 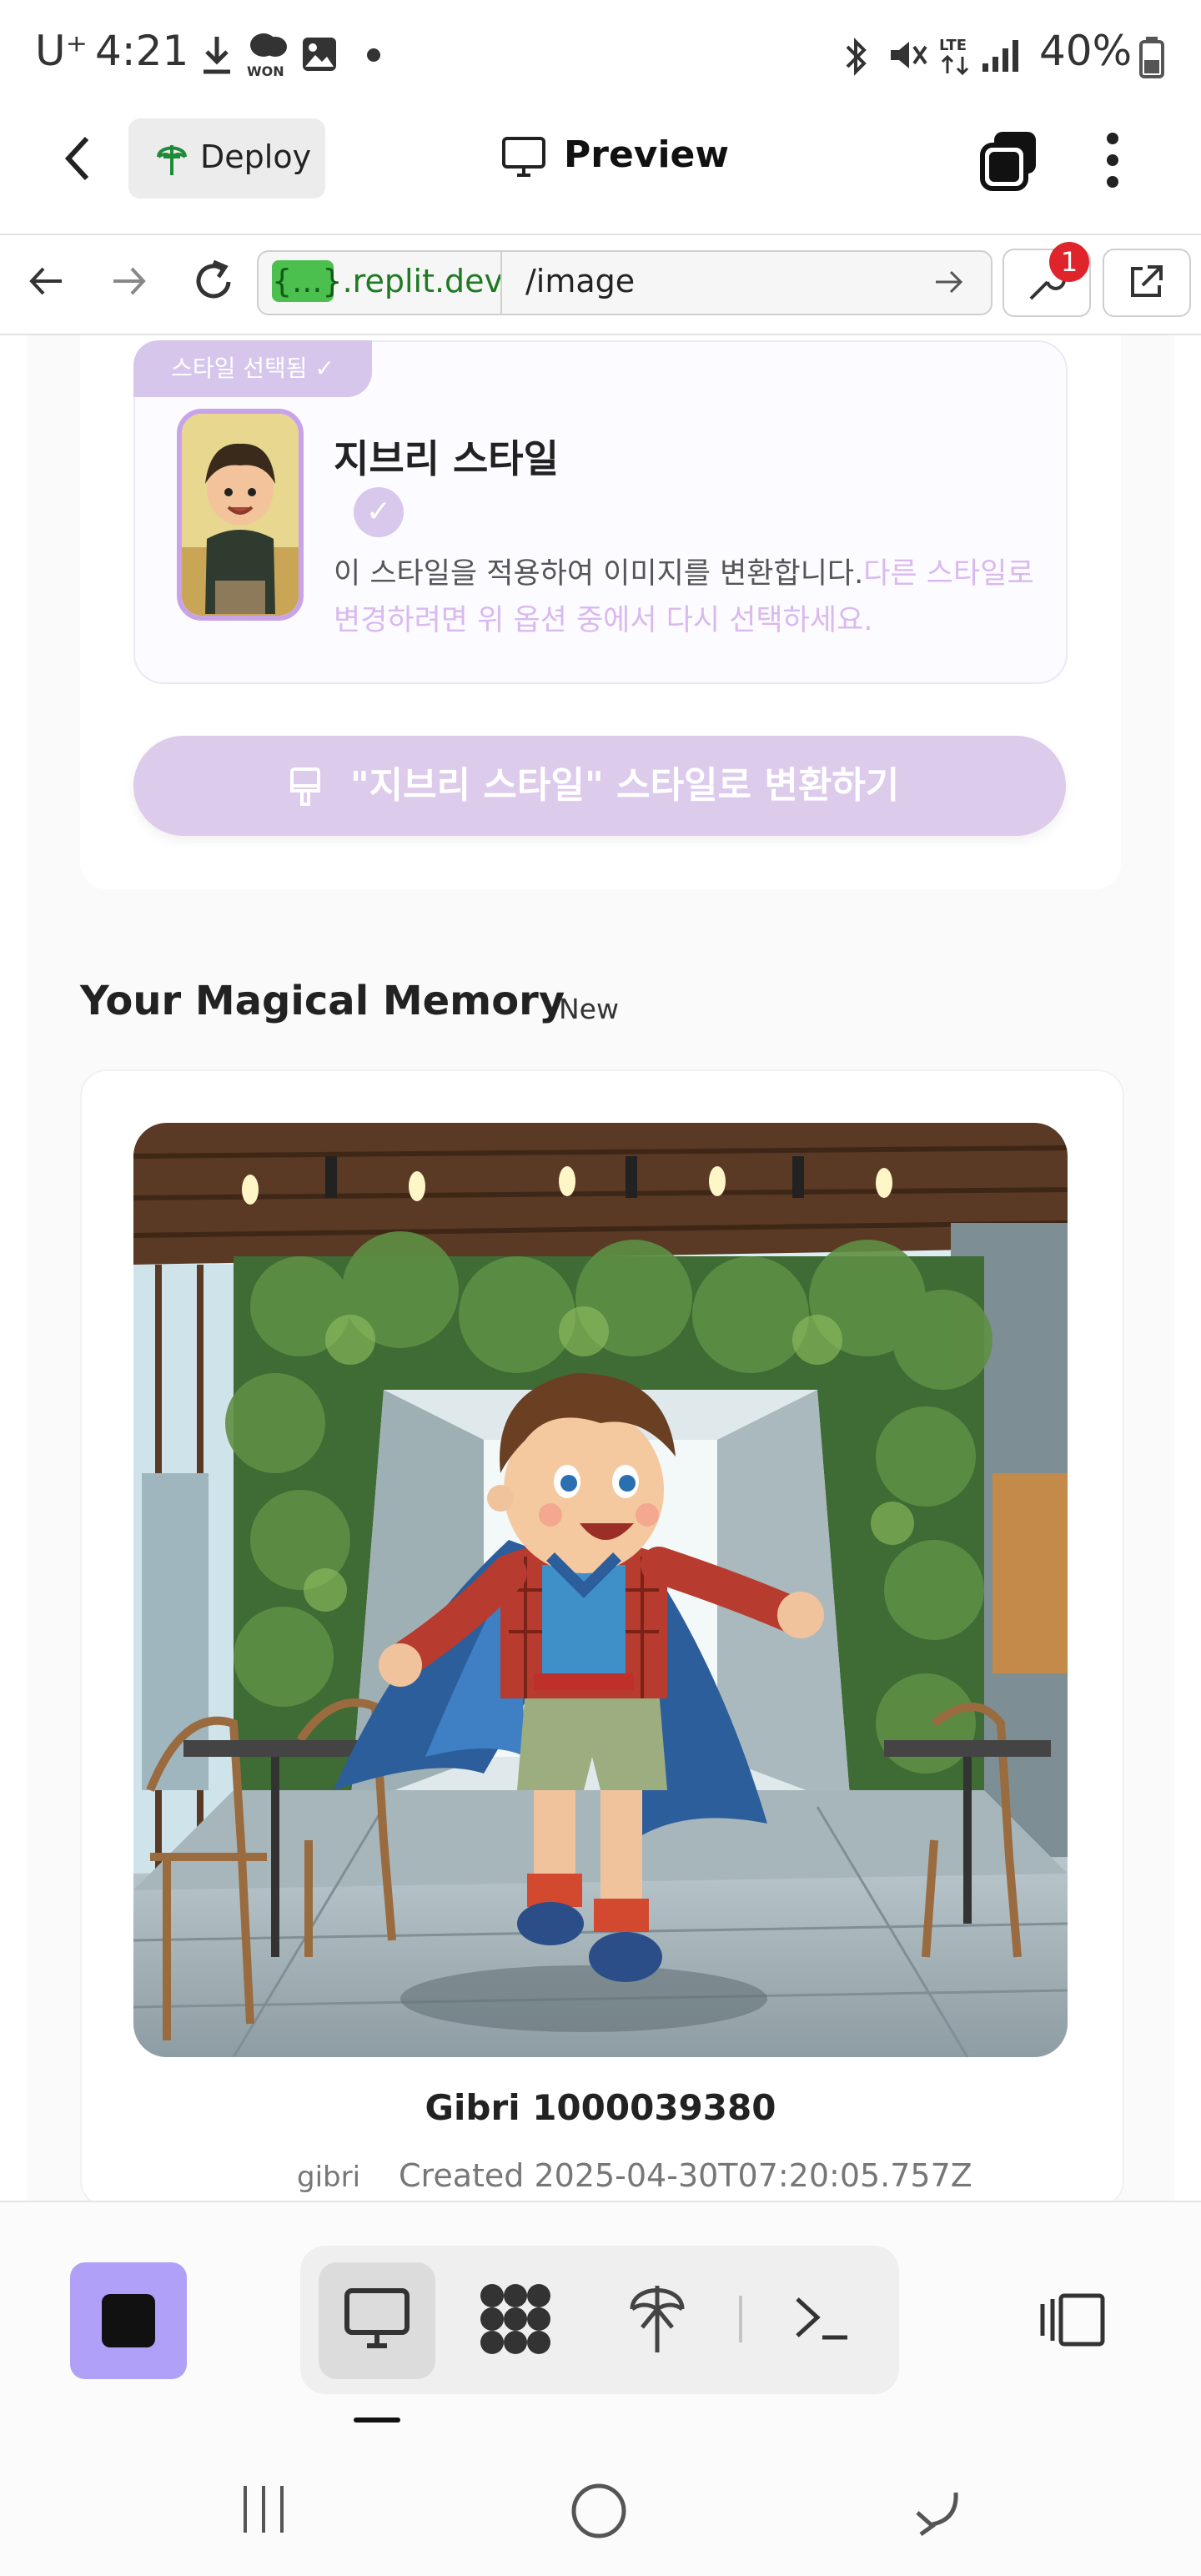 What do you see at coordinates (1152, 57) in the screenshot?
I see `battery-icon` at bounding box center [1152, 57].